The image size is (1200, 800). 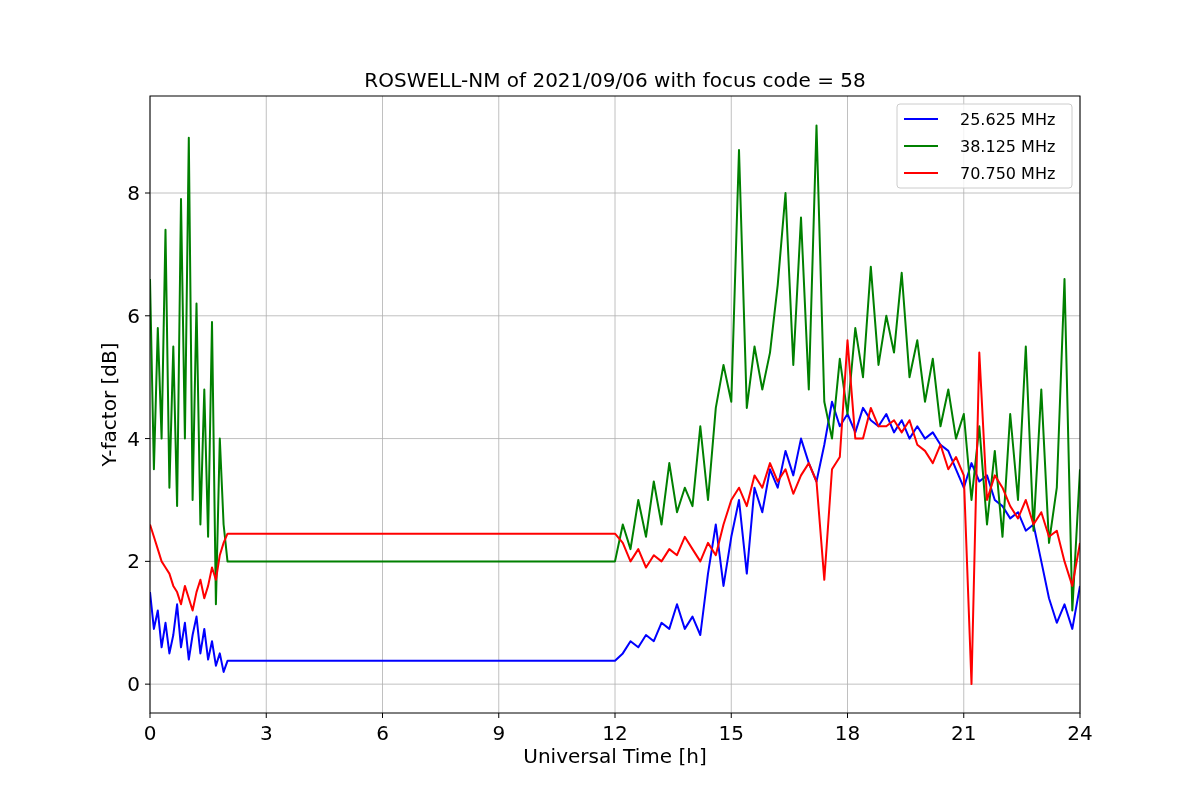 I want to click on tick-label: 24, so click(x=1080, y=733).